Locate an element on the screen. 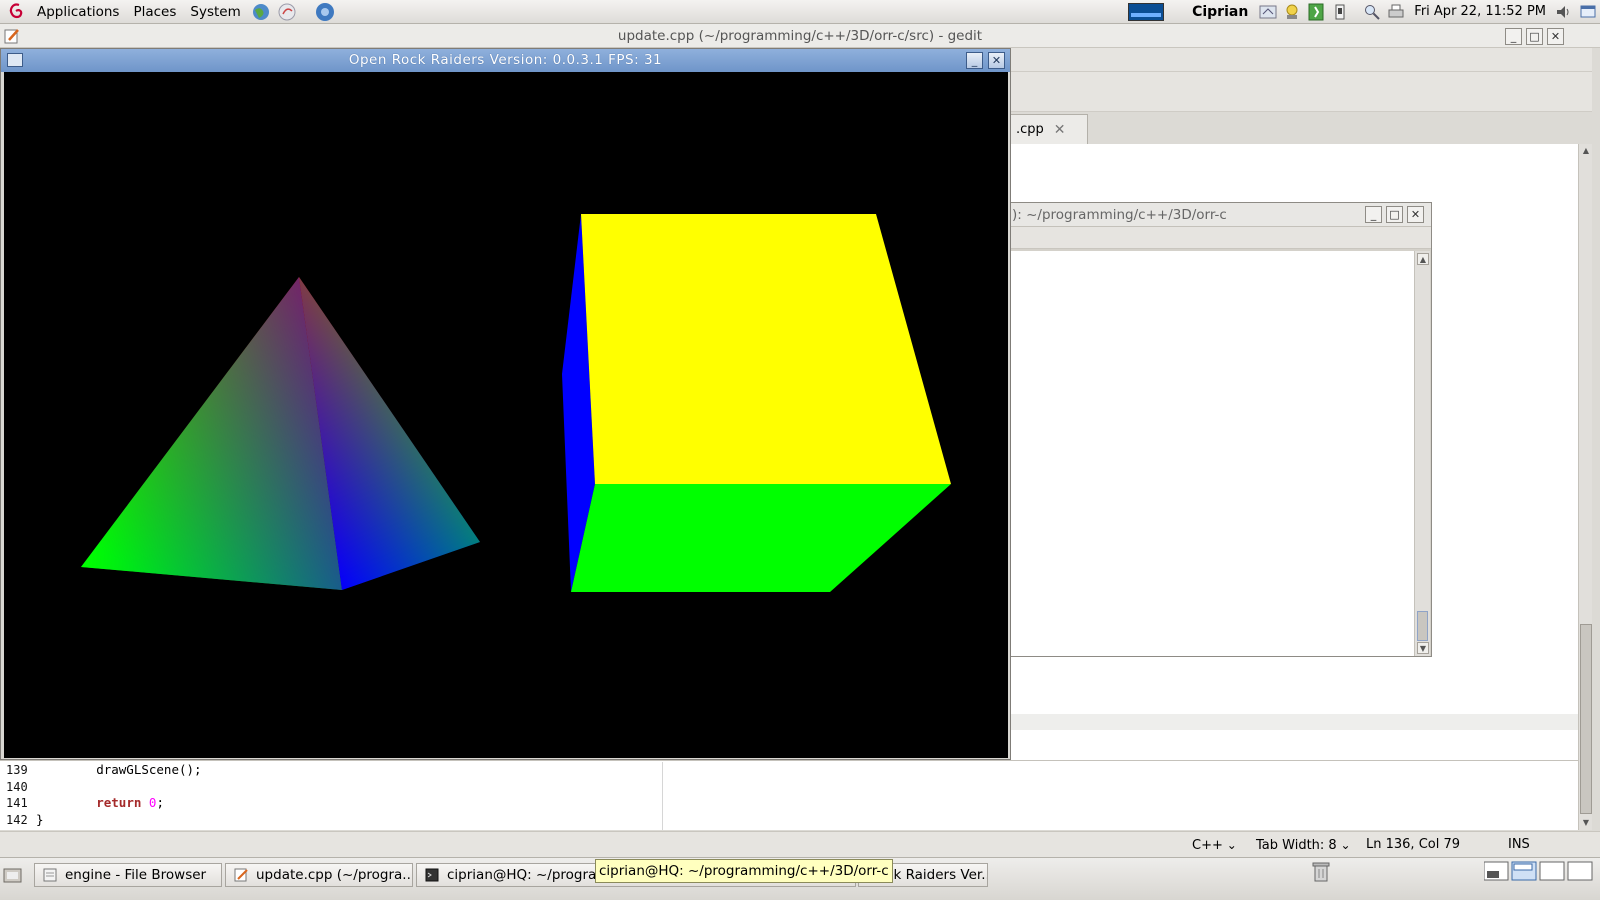 The image size is (1600, 900). gedit-minimize-button: _ is located at coordinates (1513, 36).